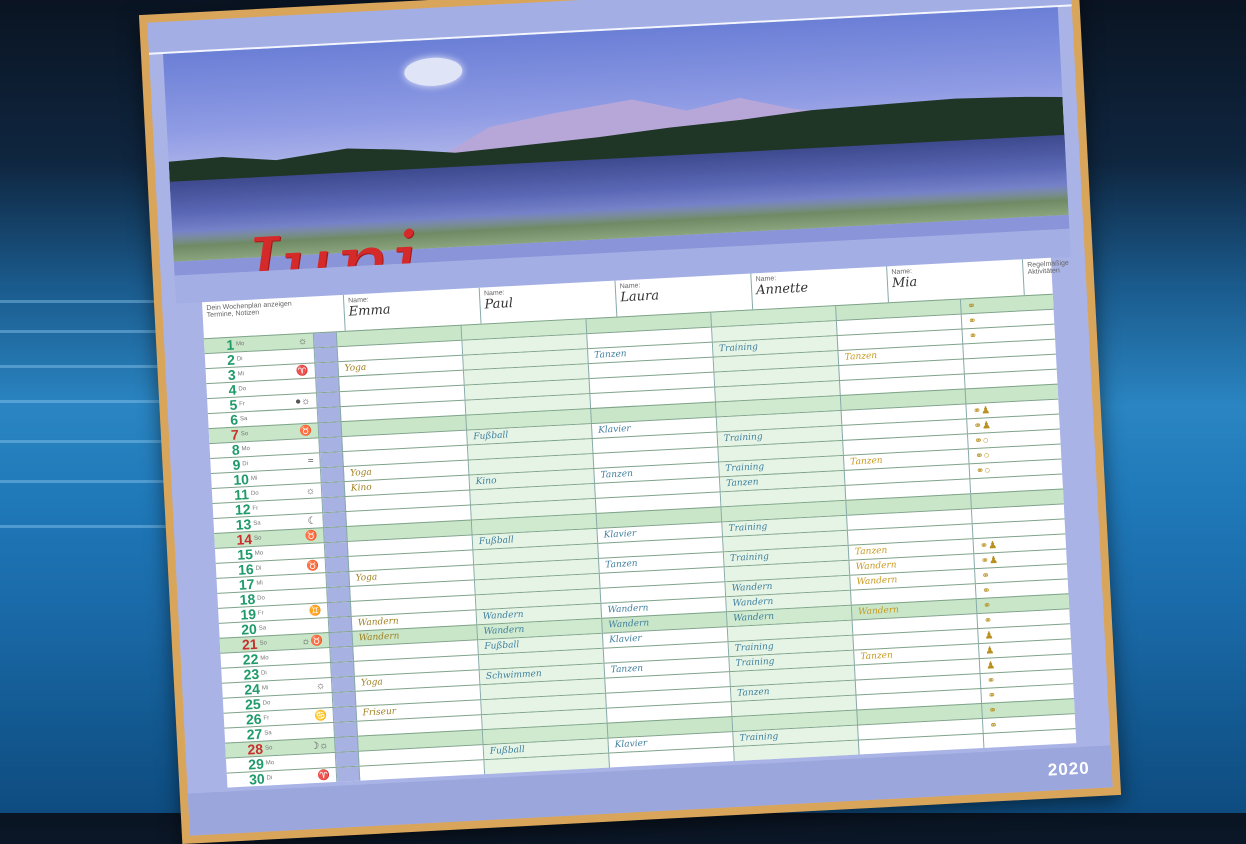 Image resolution: width=1246 pixels, height=844 pixels. I want to click on astro-symbol-icon: ≈, so click(310, 461).